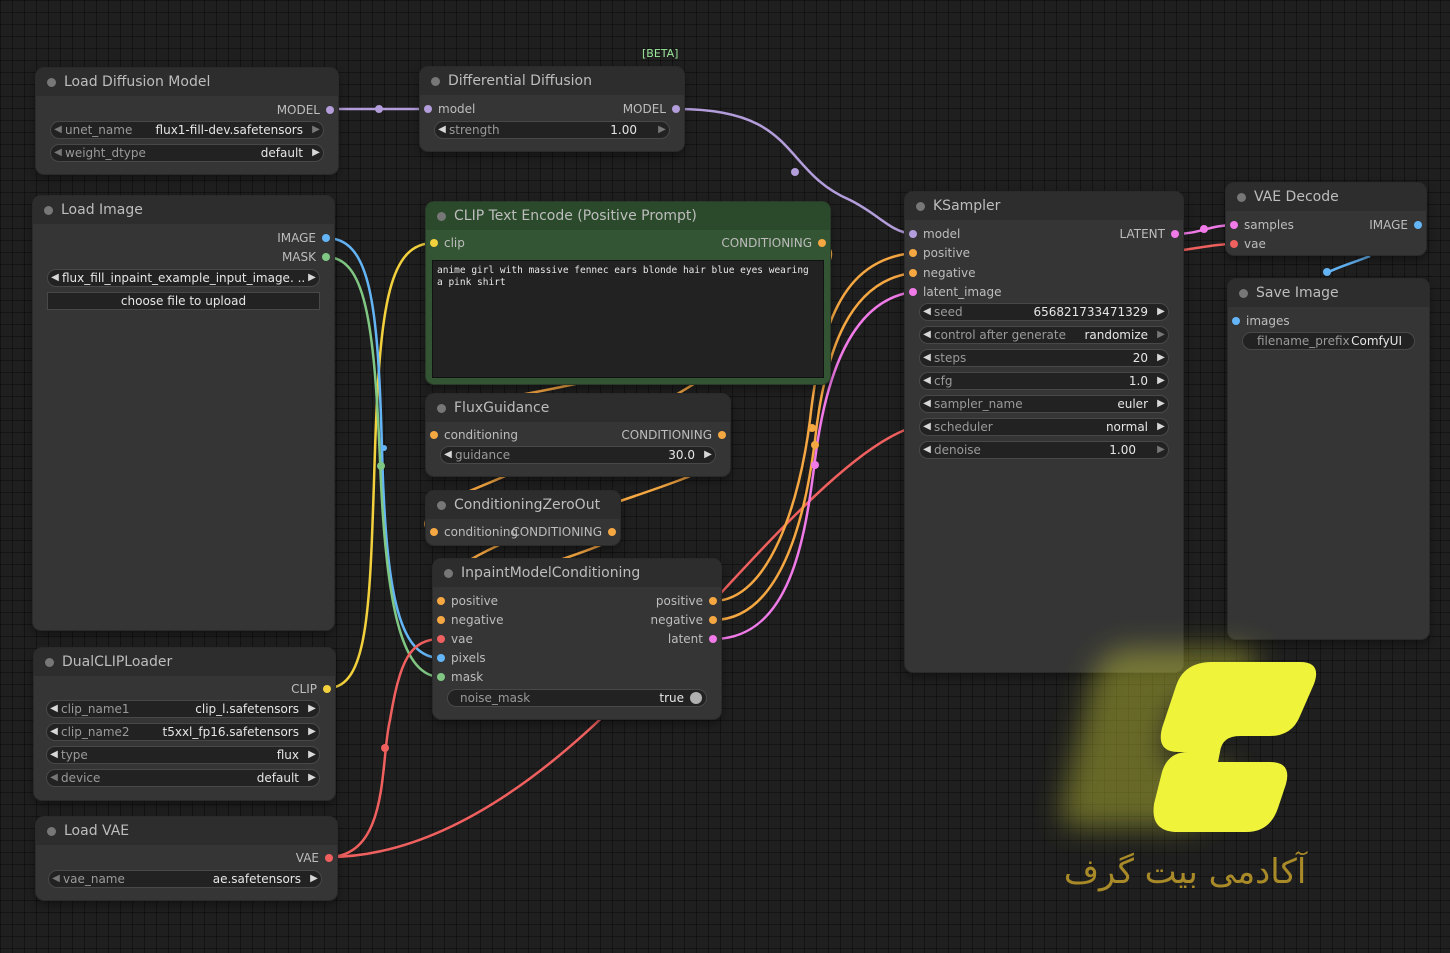 The height and width of the screenshot is (953, 1450). I want to click on output-mask: MASK, so click(299, 257).